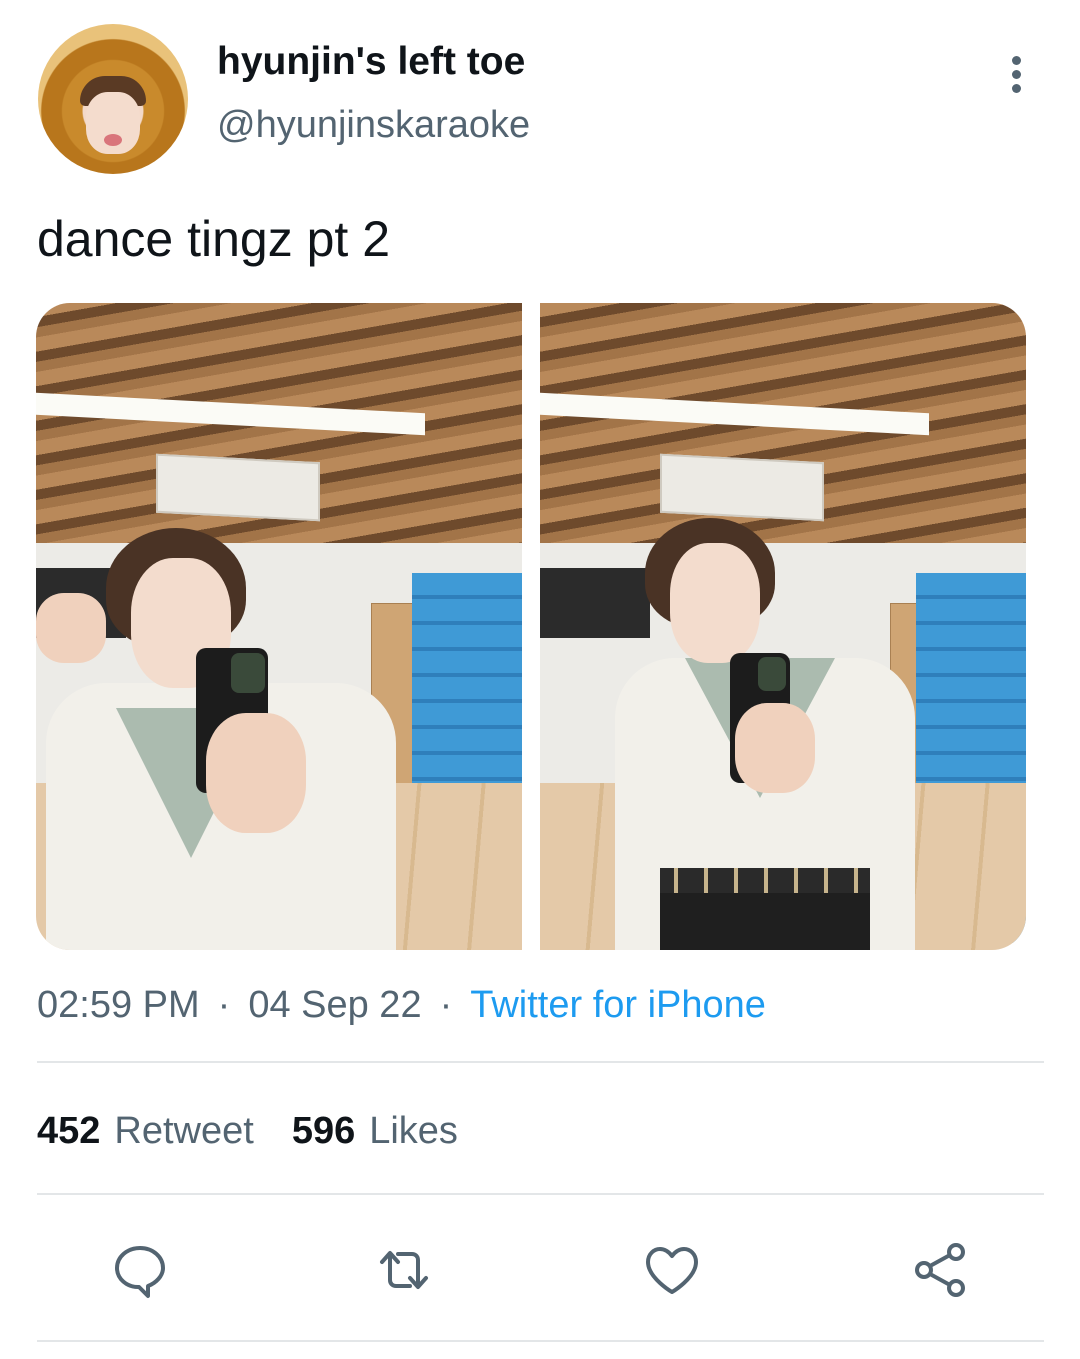 The width and height of the screenshot is (1080, 1359). I want to click on tweet-stats: 452 Retweet 596 Likes, so click(247, 1131).